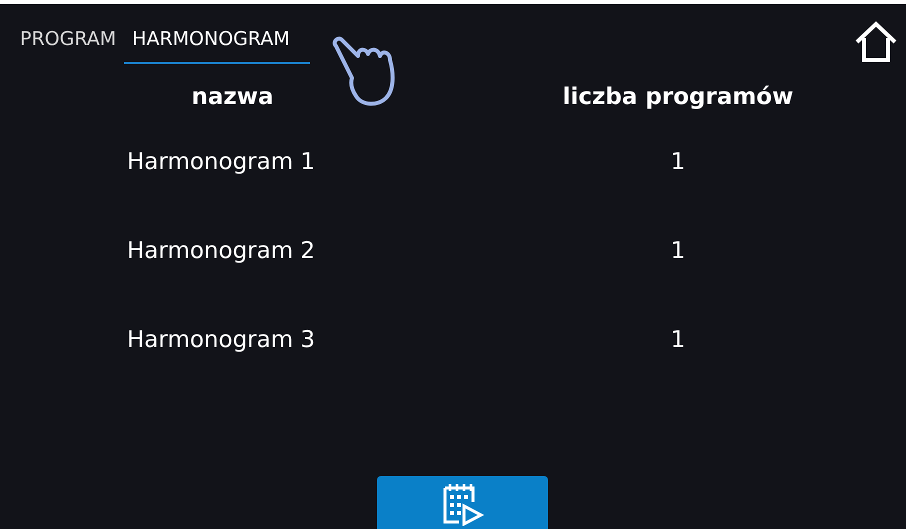 The image size is (906, 529). I want to click on table-cell: Harmonogram 3, so click(232, 342).